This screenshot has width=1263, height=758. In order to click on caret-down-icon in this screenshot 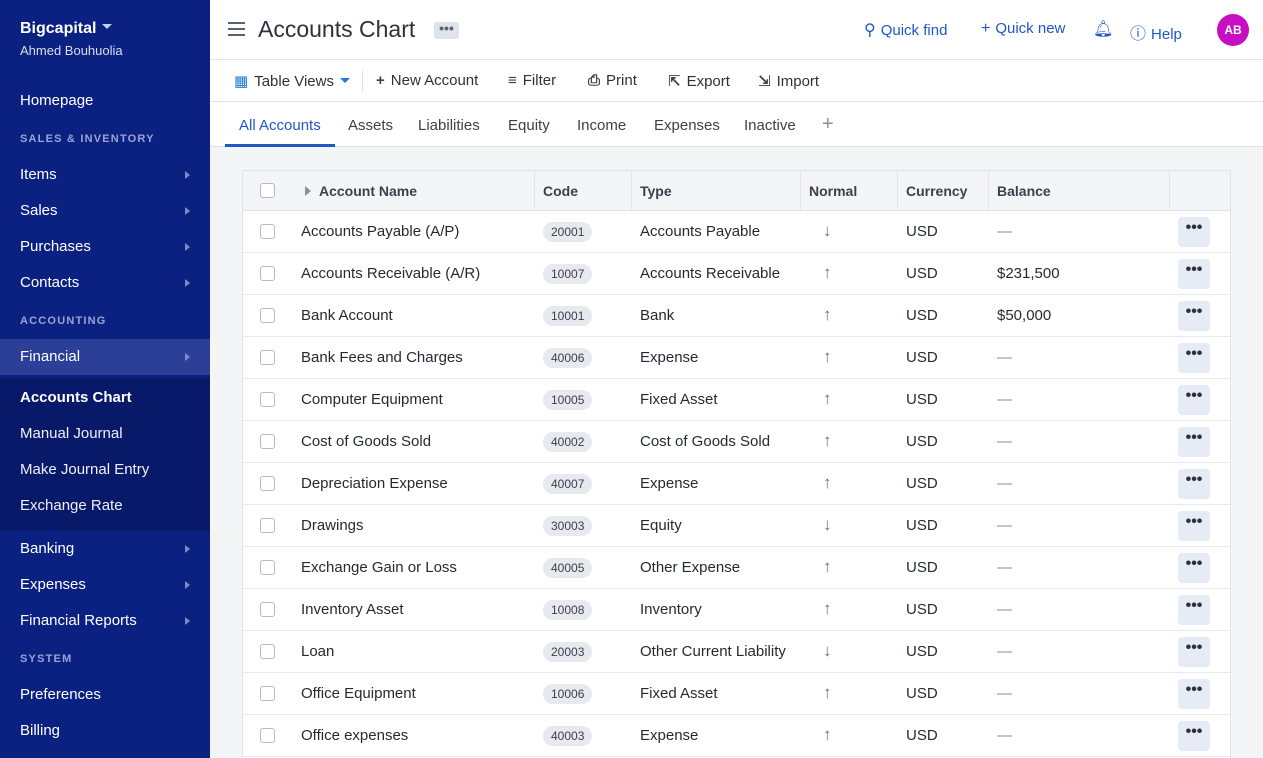, I will do `click(344, 80)`.